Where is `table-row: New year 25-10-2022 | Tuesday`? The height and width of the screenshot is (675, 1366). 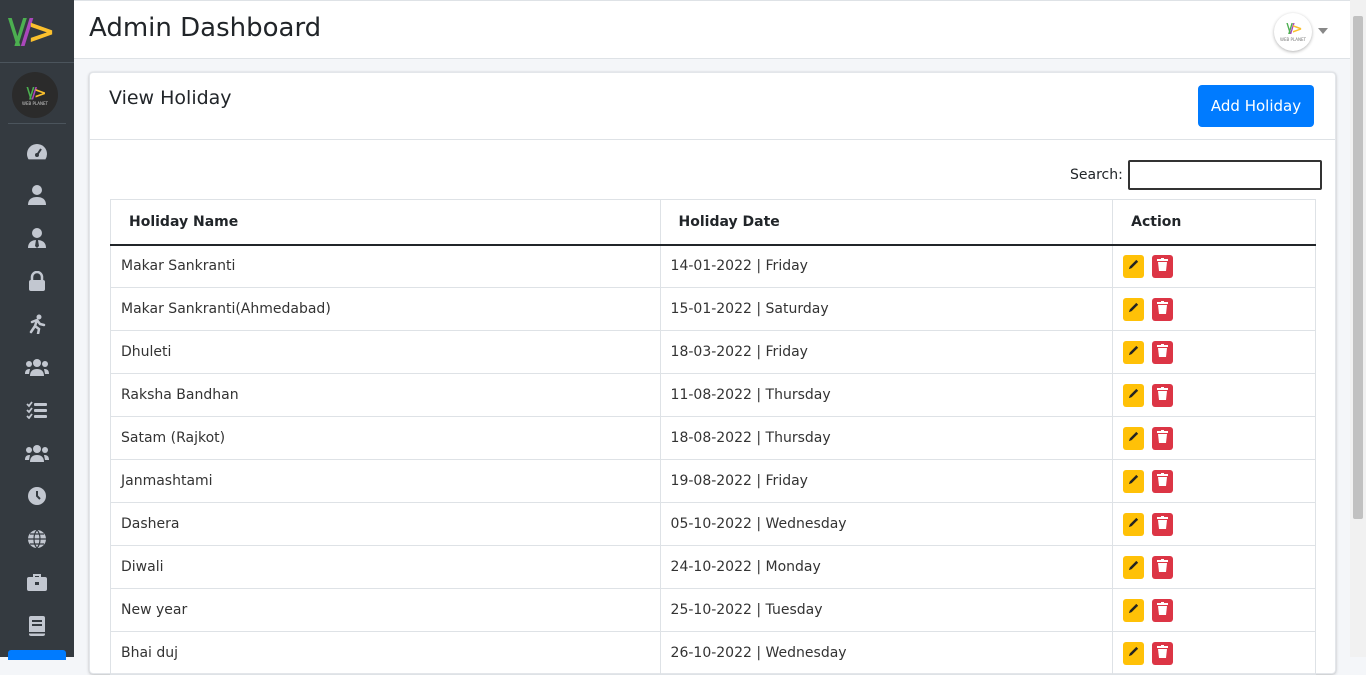 table-row: New year 25-10-2022 | Tuesday is located at coordinates (713, 610).